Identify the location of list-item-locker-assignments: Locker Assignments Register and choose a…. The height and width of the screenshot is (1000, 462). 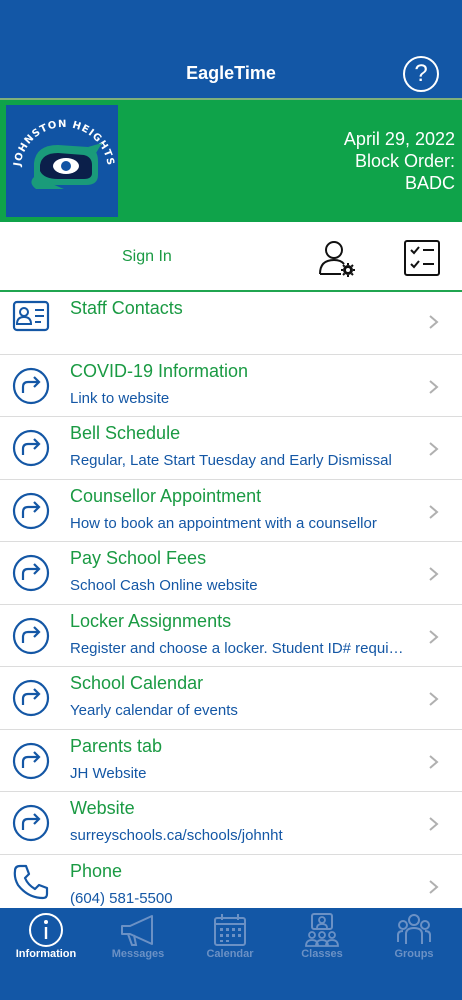
(231, 636).